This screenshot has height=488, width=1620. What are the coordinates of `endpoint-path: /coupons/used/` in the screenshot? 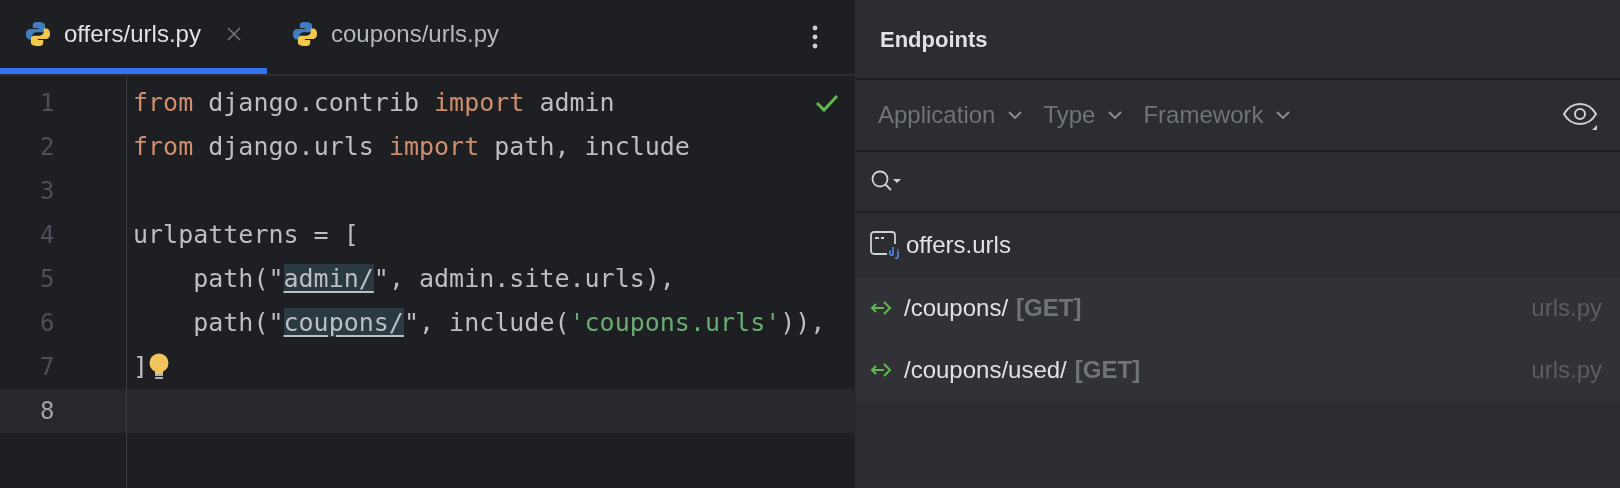 It's located at (985, 370).